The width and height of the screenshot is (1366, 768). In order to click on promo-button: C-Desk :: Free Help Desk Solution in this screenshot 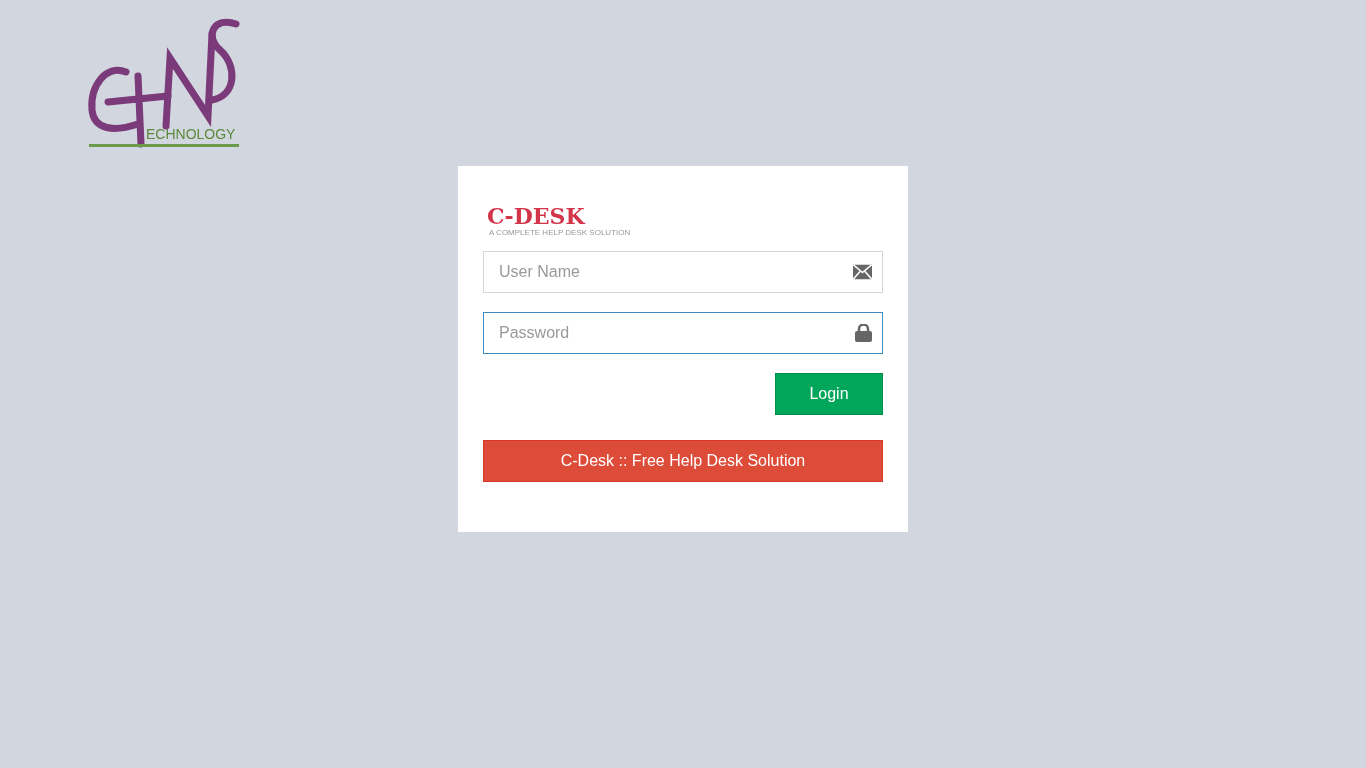, I will do `click(683, 461)`.